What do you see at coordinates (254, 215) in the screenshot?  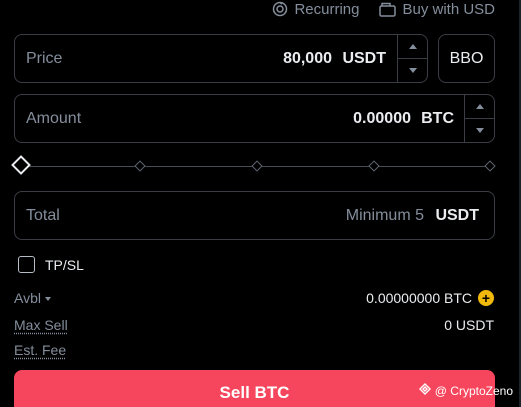 I see `total-input: Total Minimum 5 USDT` at bounding box center [254, 215].